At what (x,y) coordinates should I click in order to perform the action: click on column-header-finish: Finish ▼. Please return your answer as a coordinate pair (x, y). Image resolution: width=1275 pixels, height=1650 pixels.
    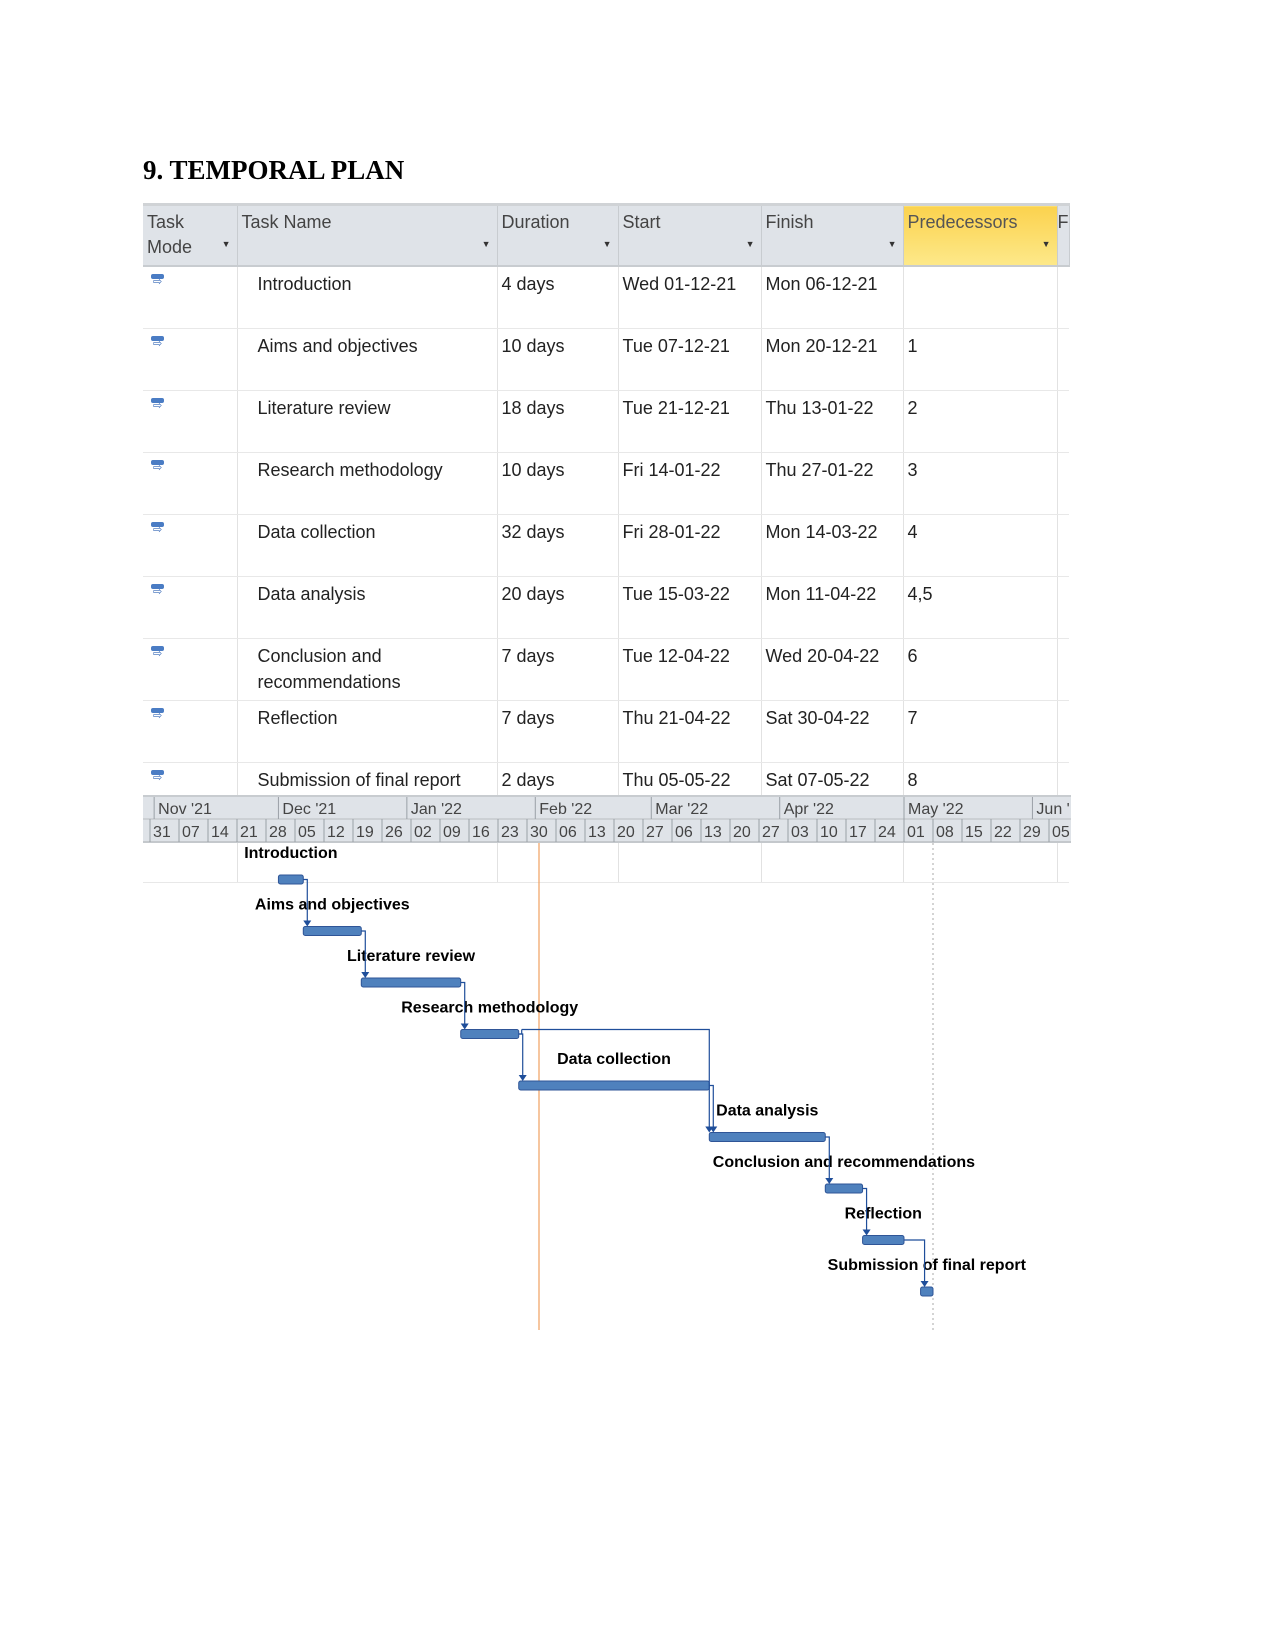
    Looking at the image, I should click on (832, 235).